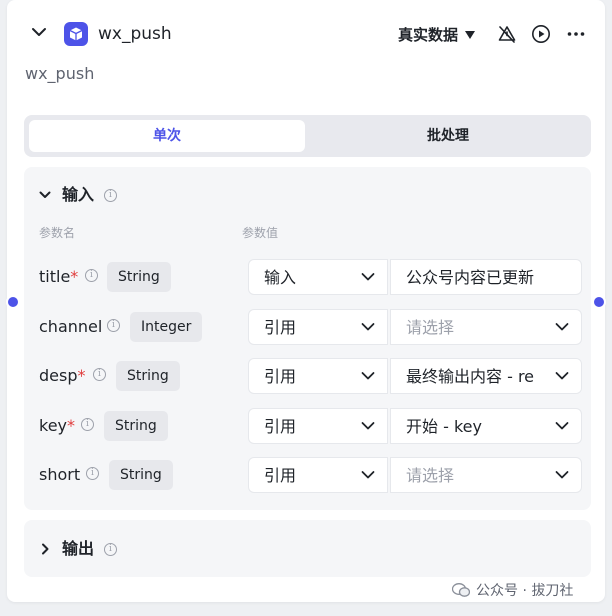 The width and height of the screenshot is (612, 616). What do you see at coordinates (428, 35) in the screenshot?
I see `mode-selector-label: 真实数据` at bounding box center [428, 35].